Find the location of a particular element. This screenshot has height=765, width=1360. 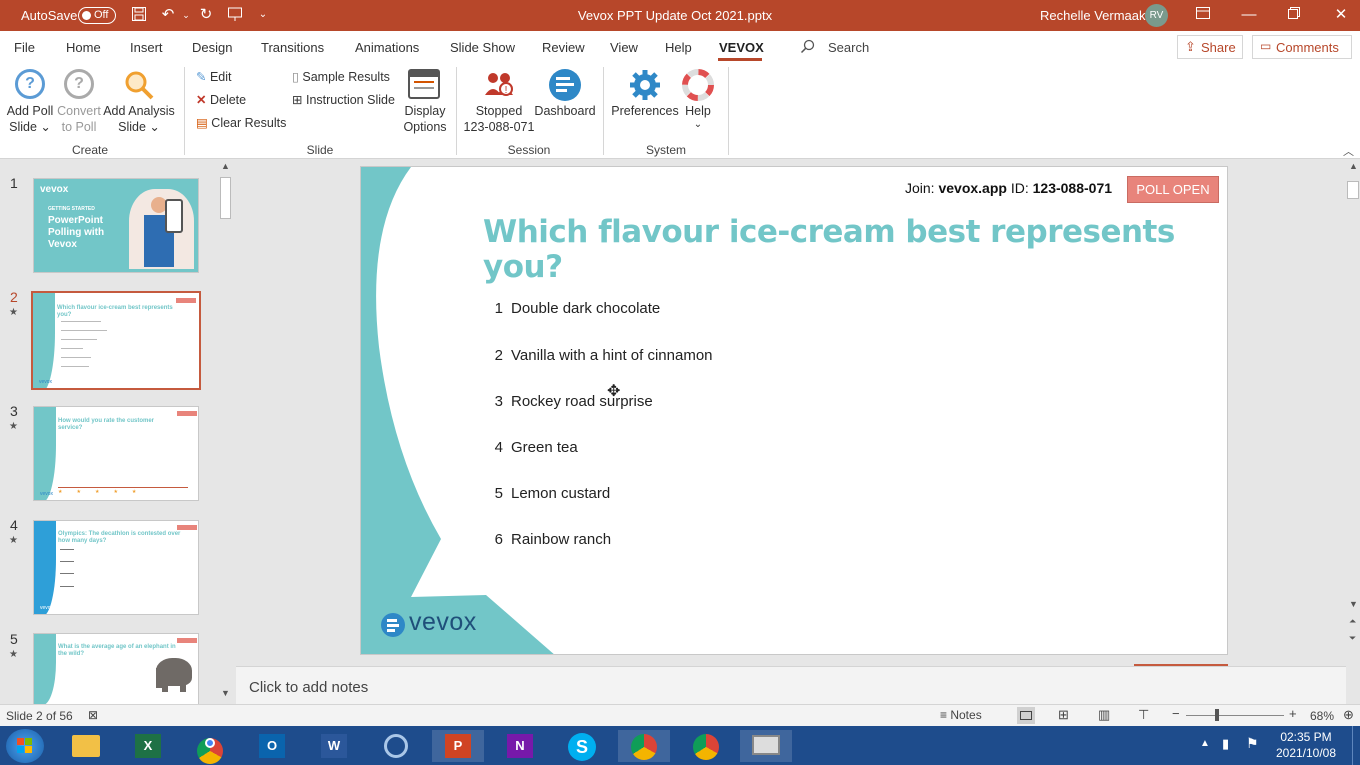

search-box: Search is located at coordinates (848, 47).